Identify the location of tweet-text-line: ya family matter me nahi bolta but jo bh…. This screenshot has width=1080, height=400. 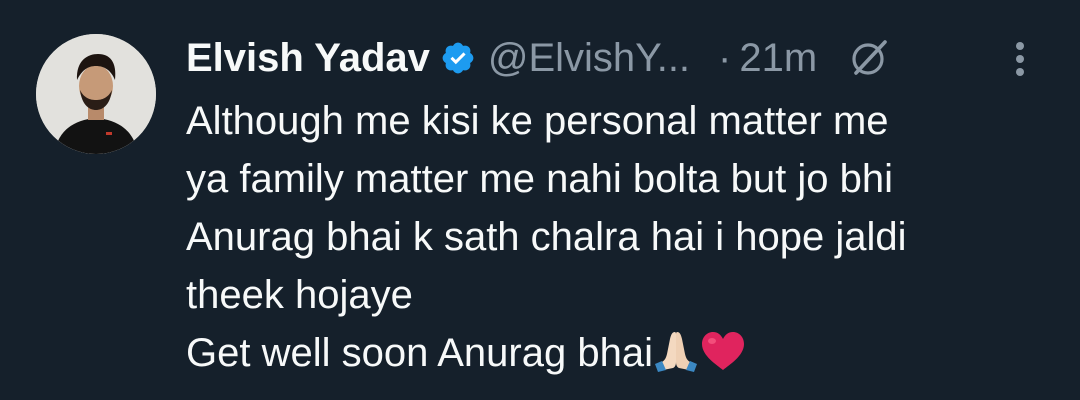
(540, 179).